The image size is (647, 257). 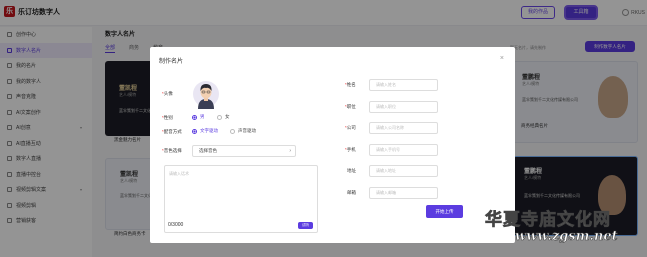 I want to click on avatar-label: *头像, so click(x=167, y=93).